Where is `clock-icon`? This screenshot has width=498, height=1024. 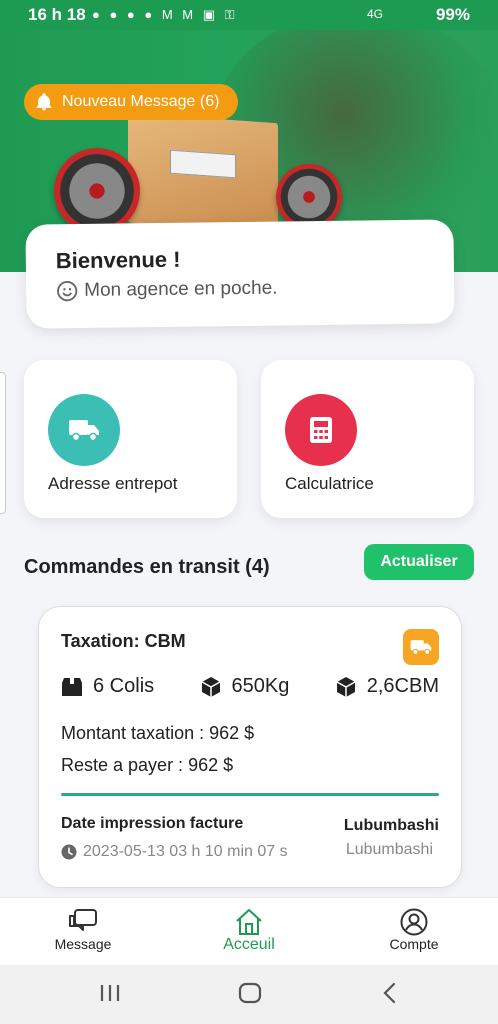
clock-icon is located at coordinates (69, 852).